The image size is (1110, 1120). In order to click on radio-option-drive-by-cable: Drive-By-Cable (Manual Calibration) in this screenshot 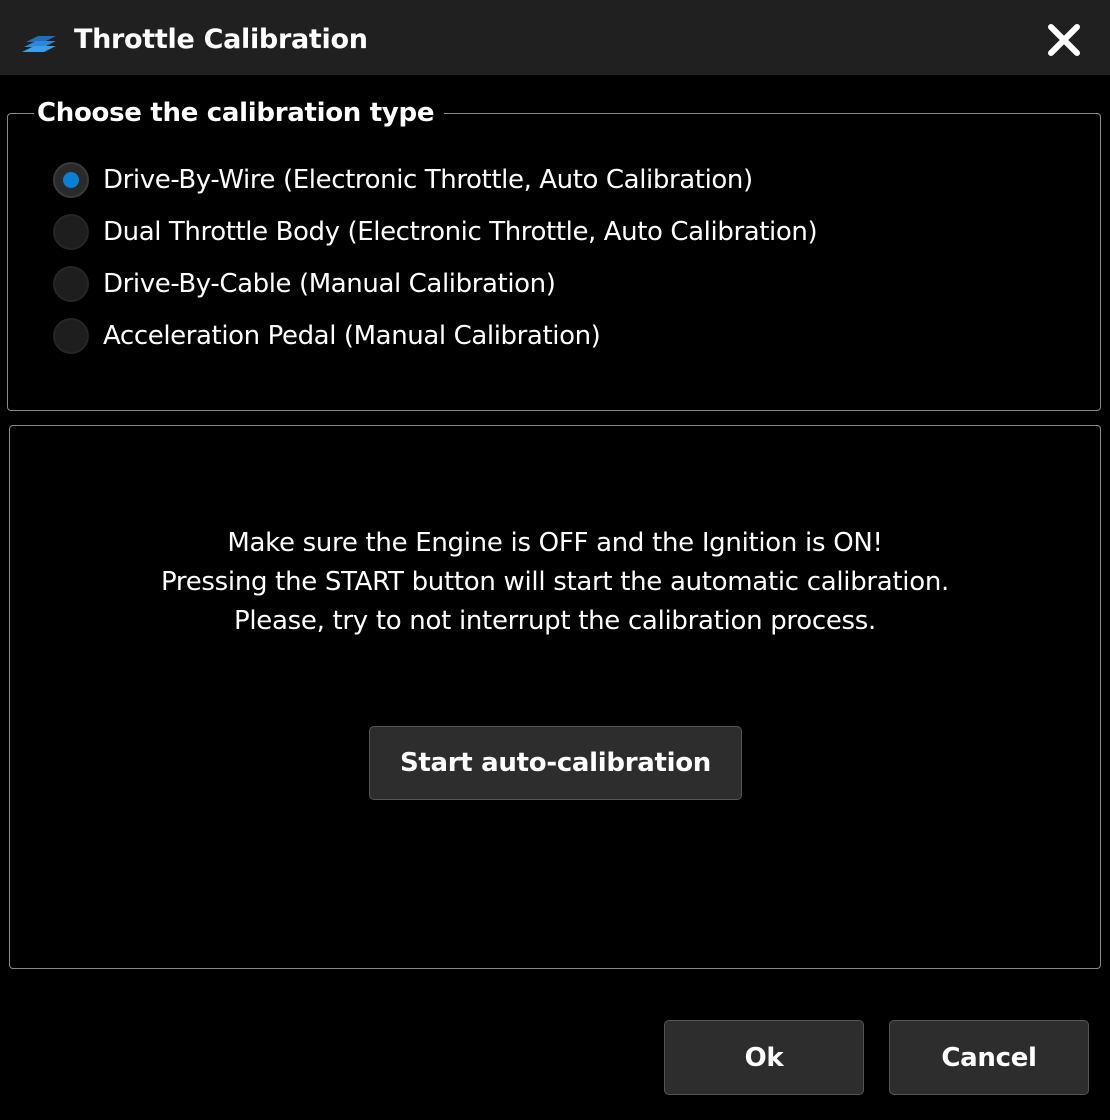, I will do `click(304, 284)`.